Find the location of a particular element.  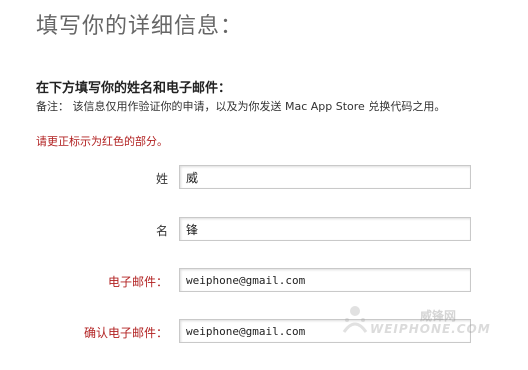

confirm-email-label: 确认电子邮件： is located at coordinates (125, 333).